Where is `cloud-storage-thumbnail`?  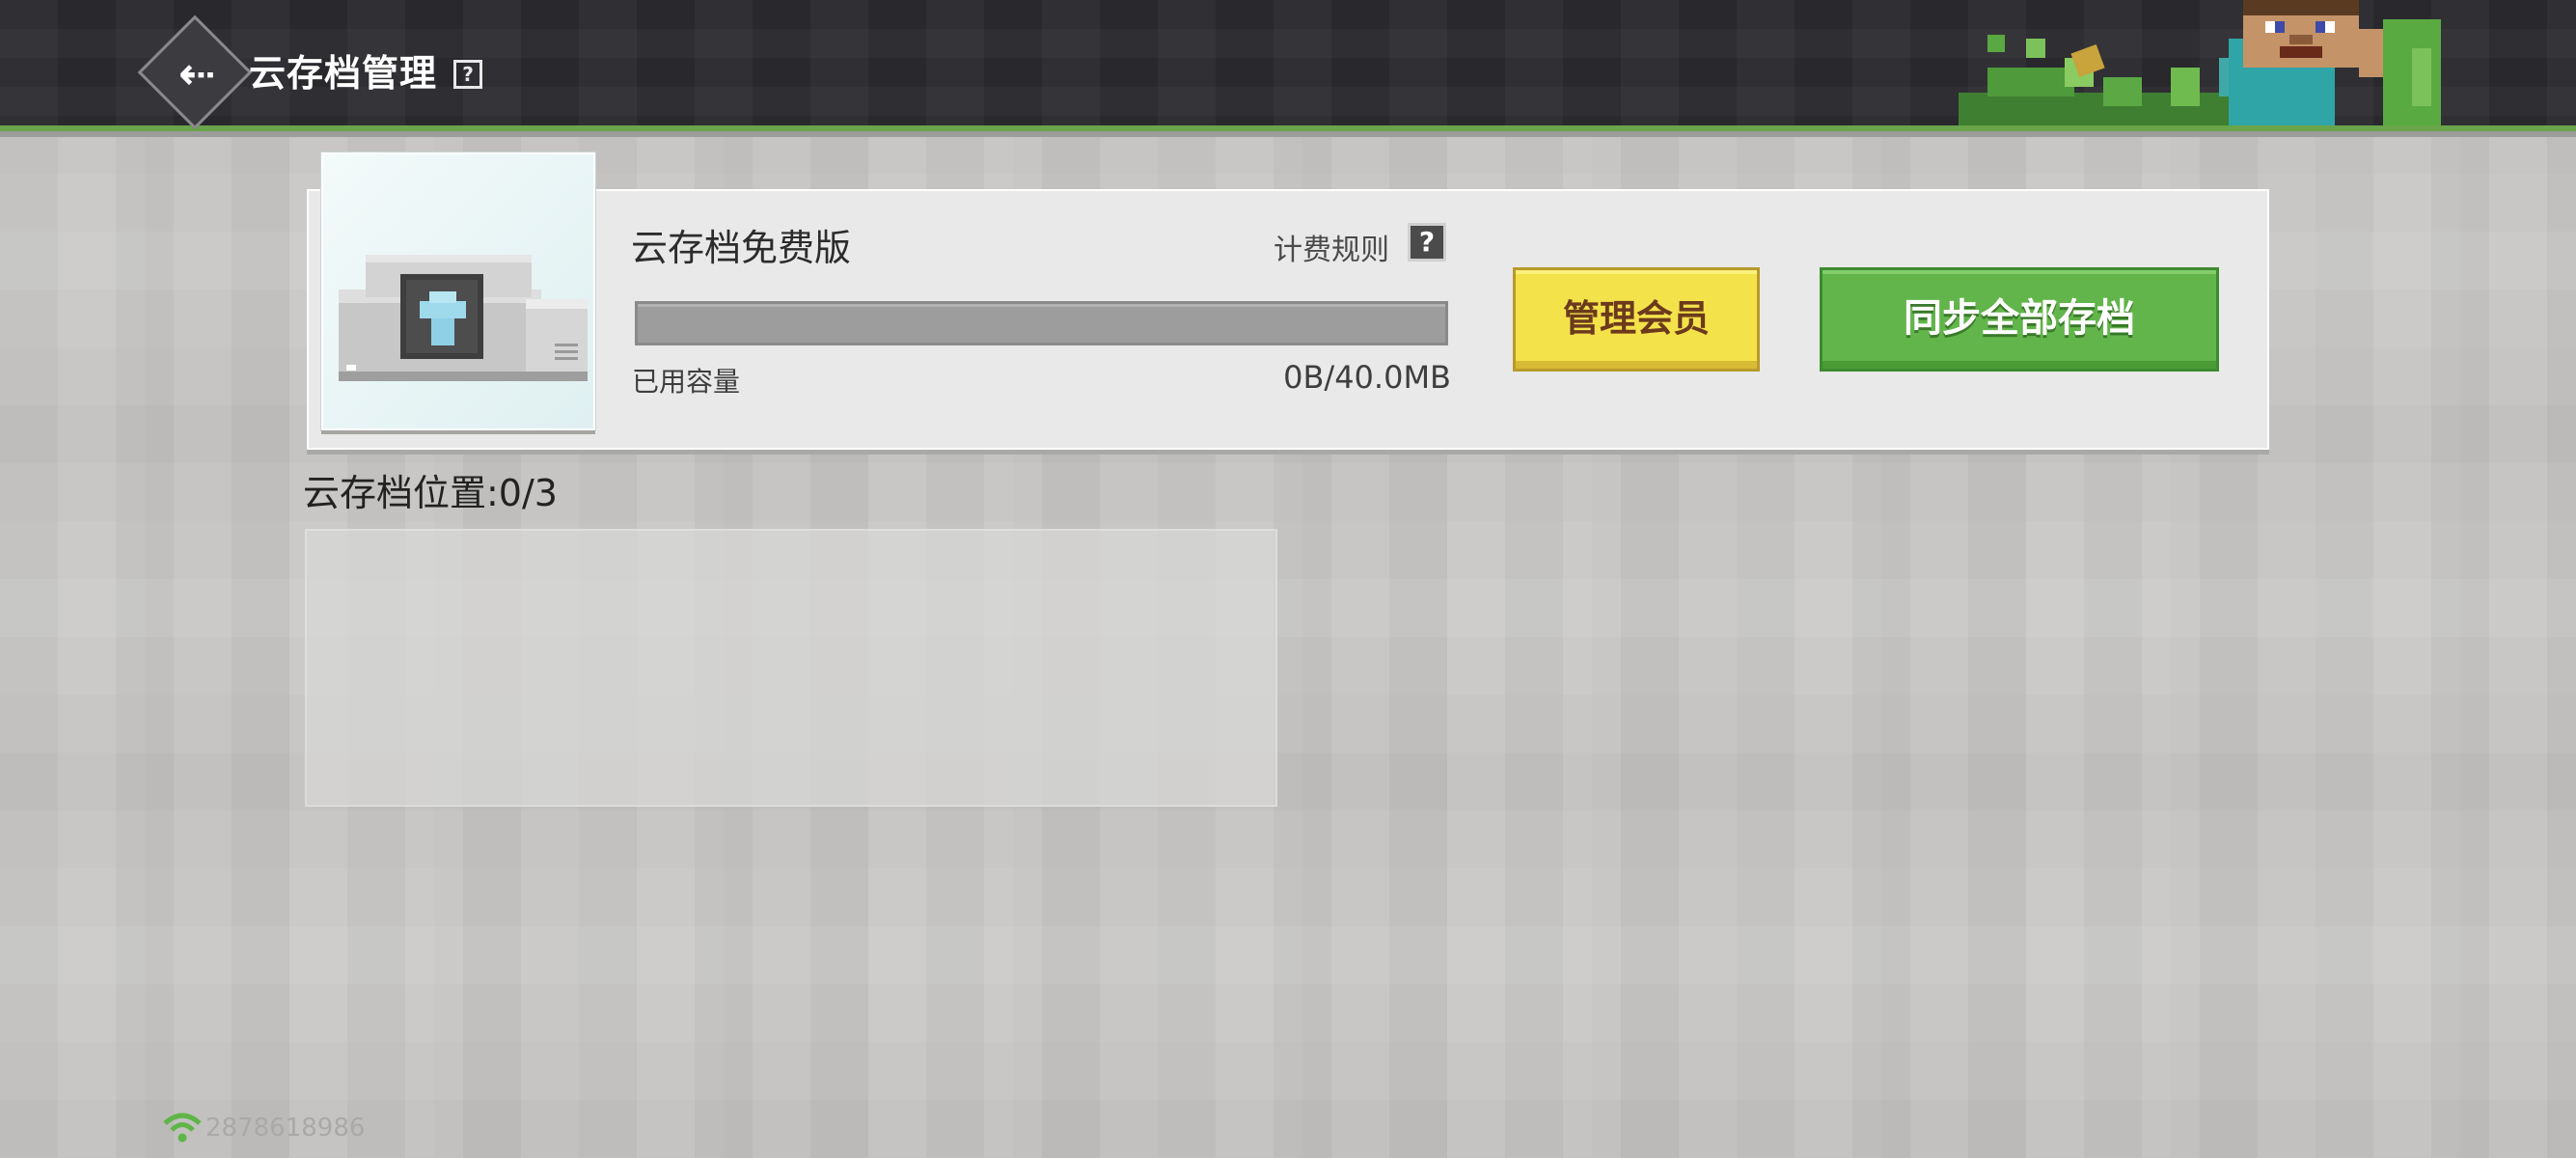 cloud-storage-thumbnail is located at coordinates (458, 291).